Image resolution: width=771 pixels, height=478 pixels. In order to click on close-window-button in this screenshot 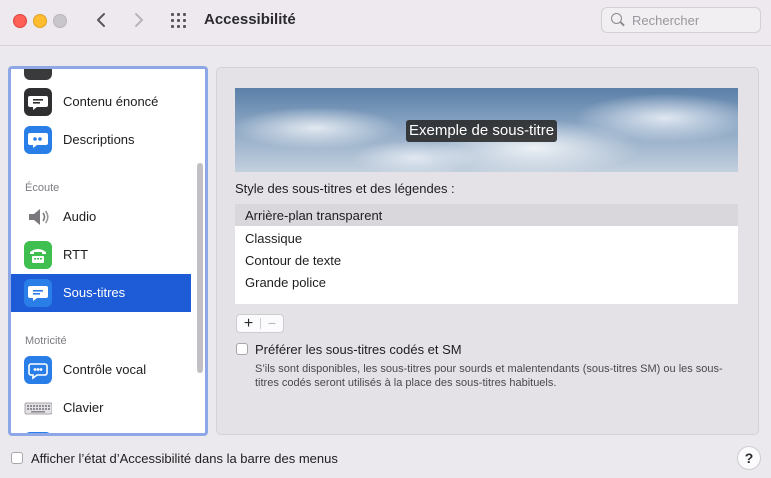, I will do `click(20, 21)`.